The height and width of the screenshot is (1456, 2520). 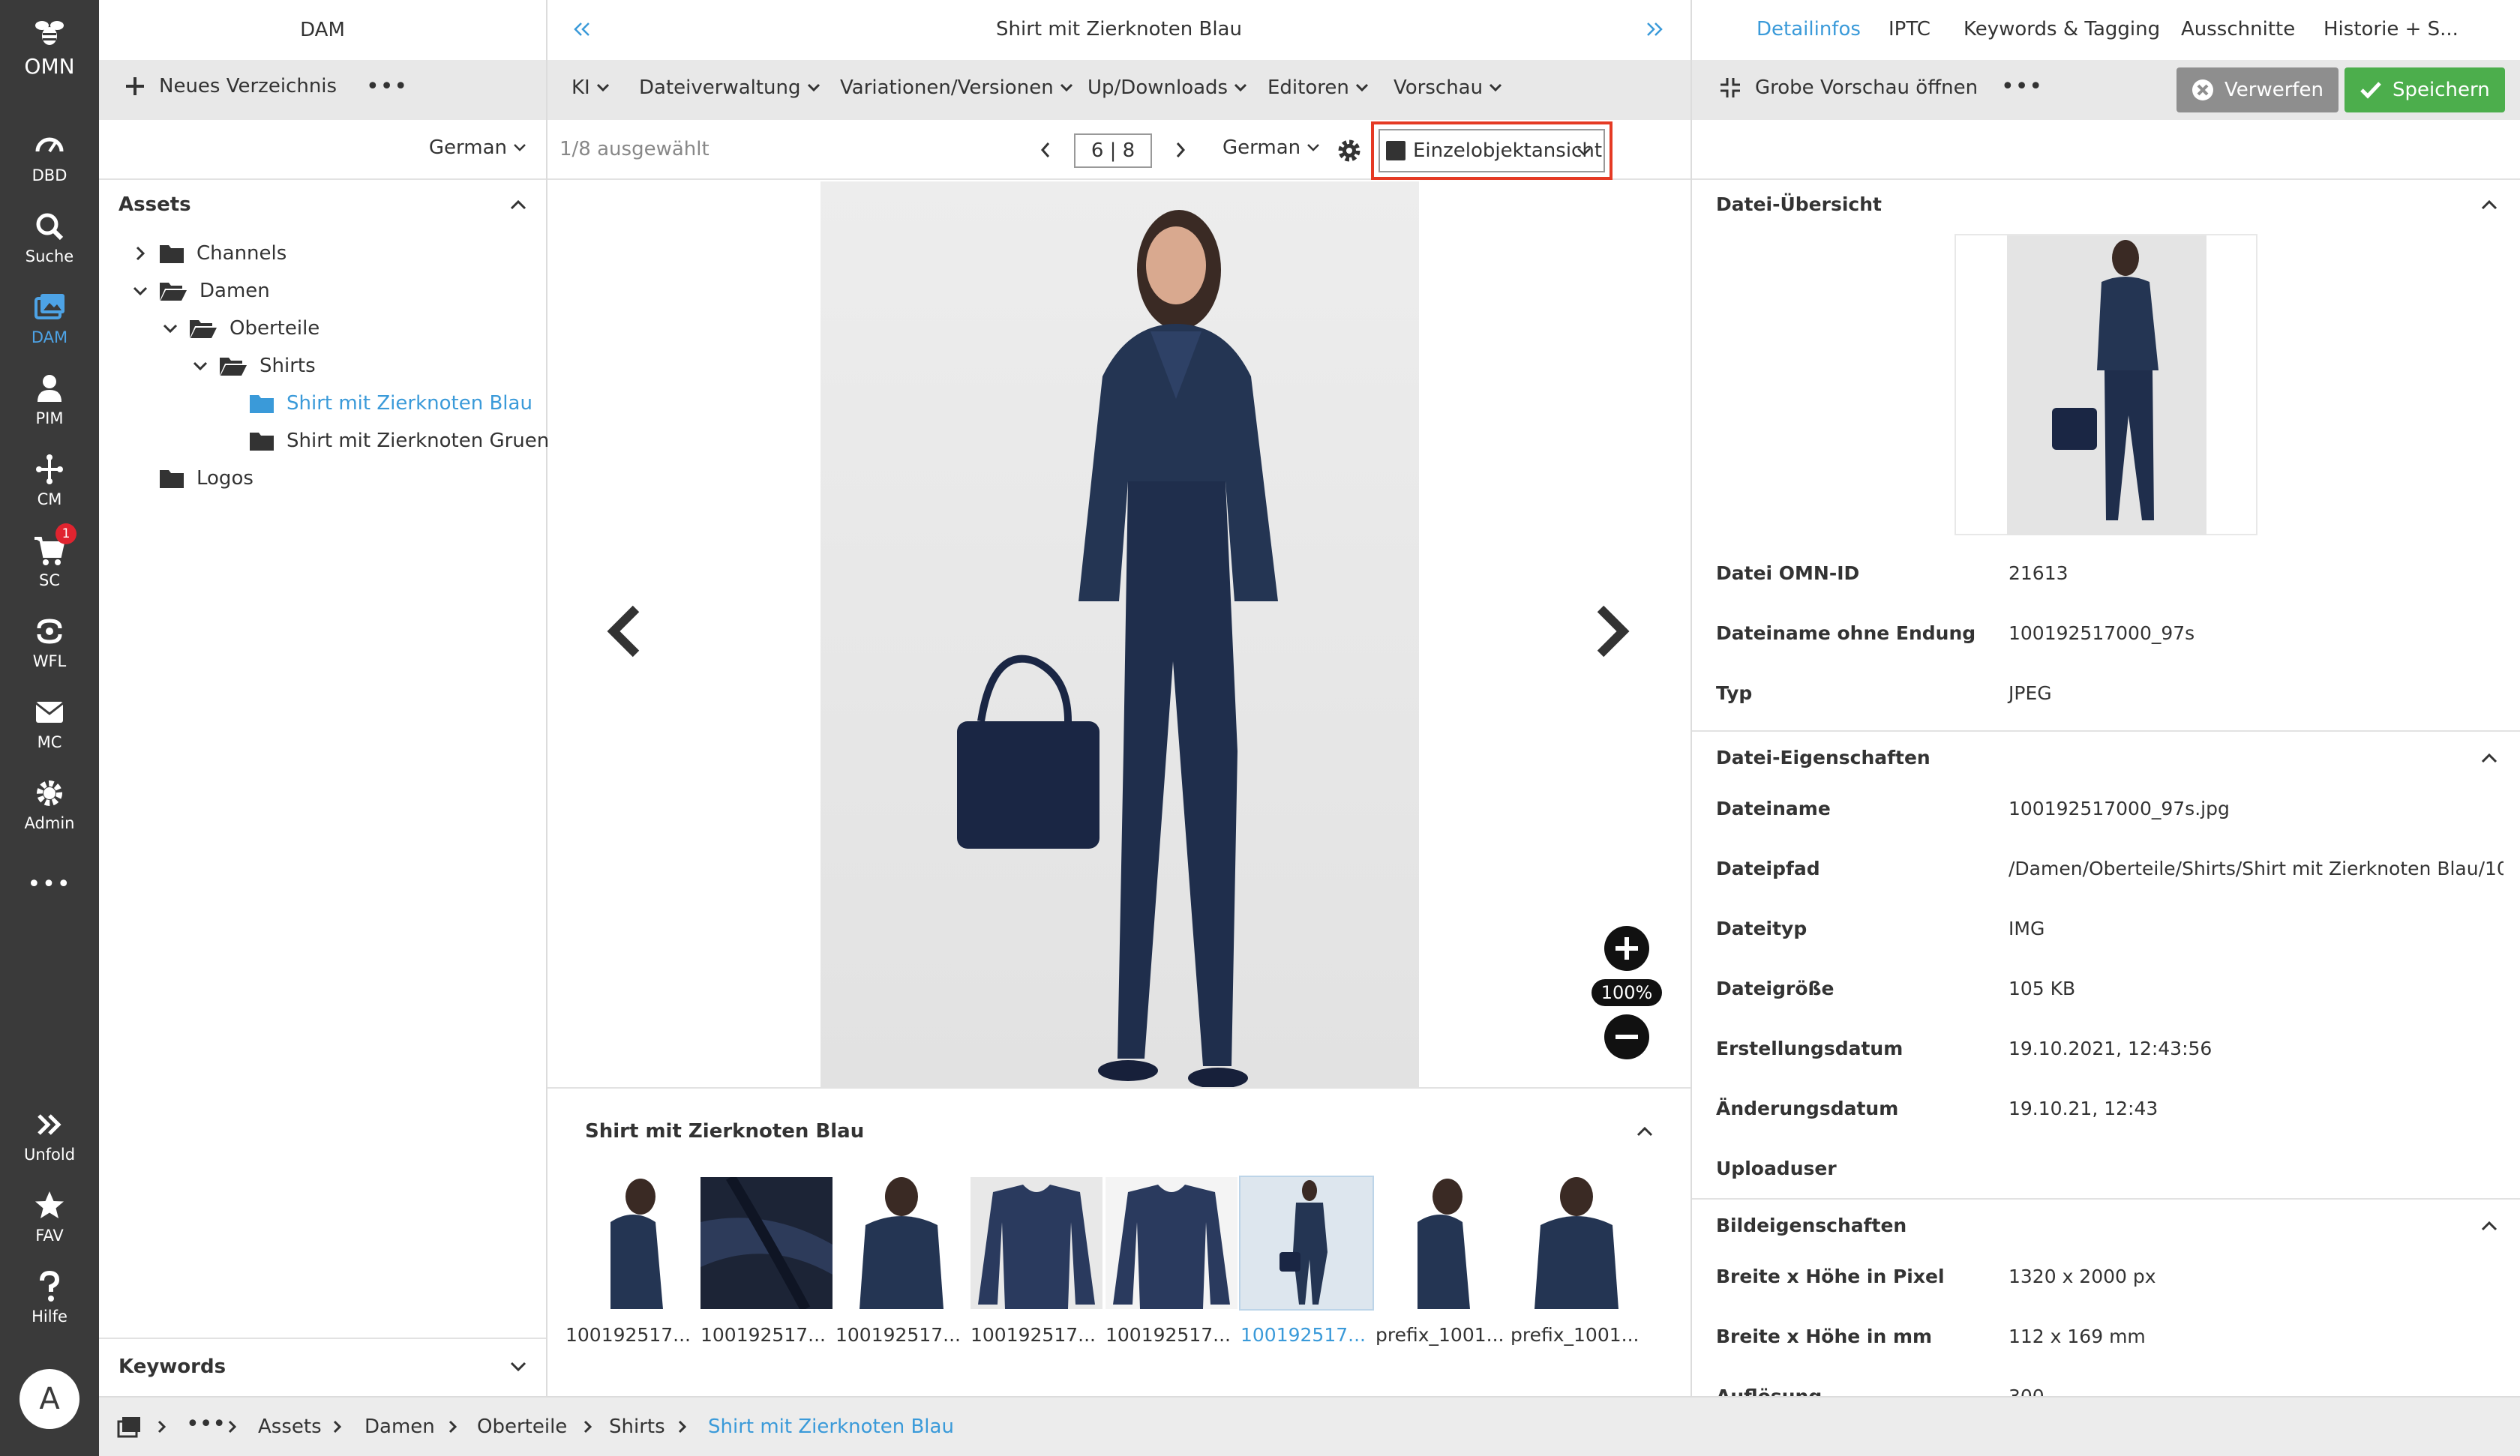 I want to click on tree-item-oberteile: Oberteile, so click(x=241, y=328).